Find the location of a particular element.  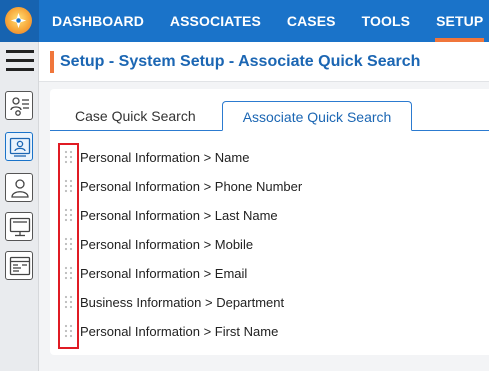

top-navigation-bar: DASHBOARD ASSOCIATES CASES TOOLS SETUP is located at coordinates (244, 21).